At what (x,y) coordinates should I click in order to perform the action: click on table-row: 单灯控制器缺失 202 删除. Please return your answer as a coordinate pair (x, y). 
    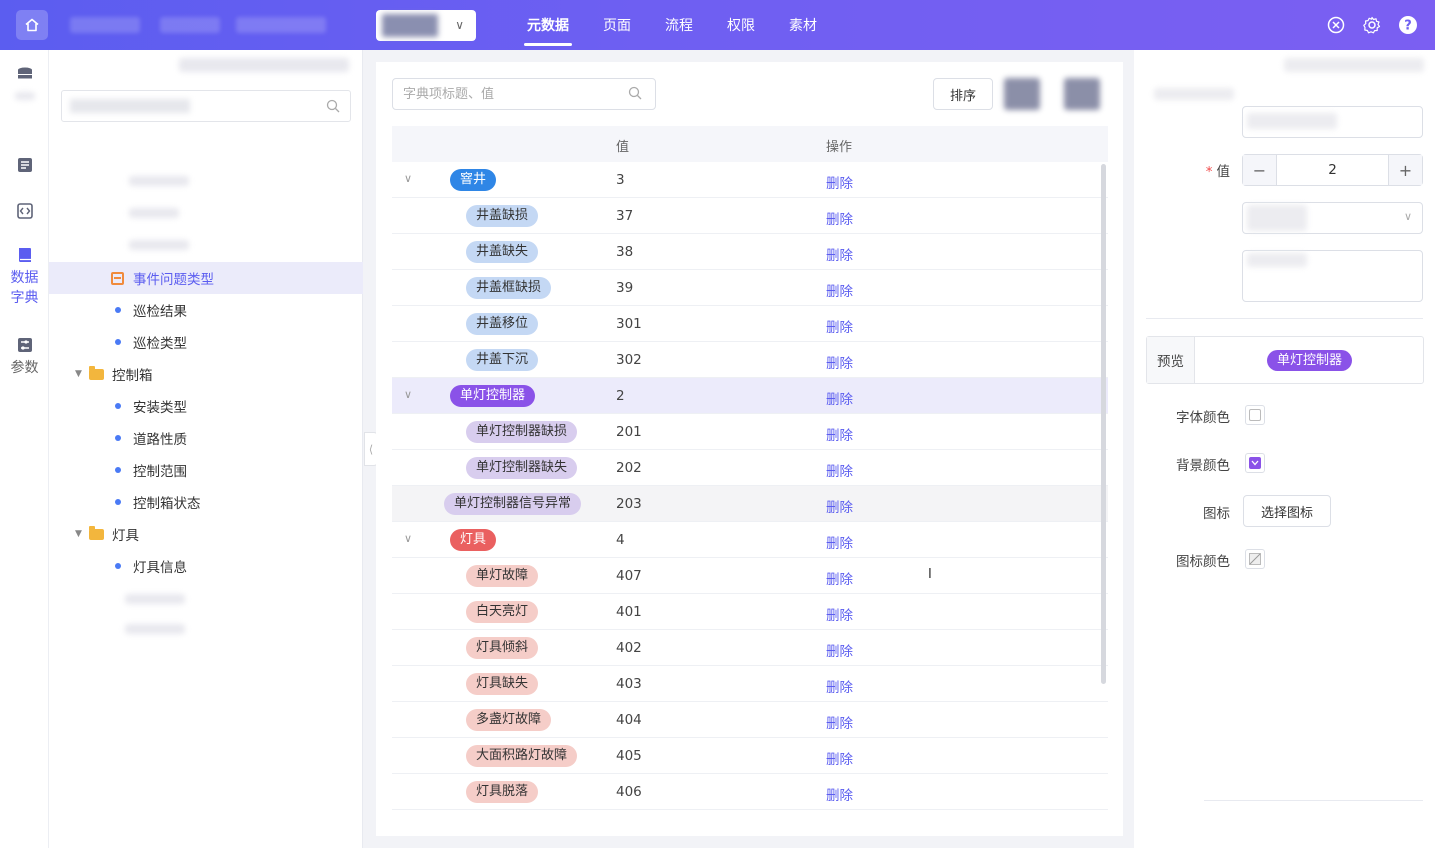
    Looking at the image, I should click on (750, 468).